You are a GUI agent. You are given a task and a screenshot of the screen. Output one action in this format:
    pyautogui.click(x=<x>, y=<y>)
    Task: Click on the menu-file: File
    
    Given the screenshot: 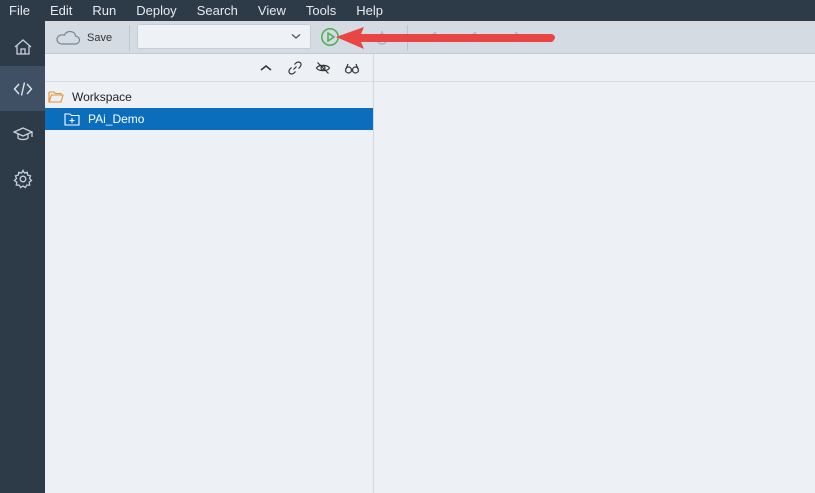 What is the action you would take?
    pyautogui.click(x=19, y=10)
    